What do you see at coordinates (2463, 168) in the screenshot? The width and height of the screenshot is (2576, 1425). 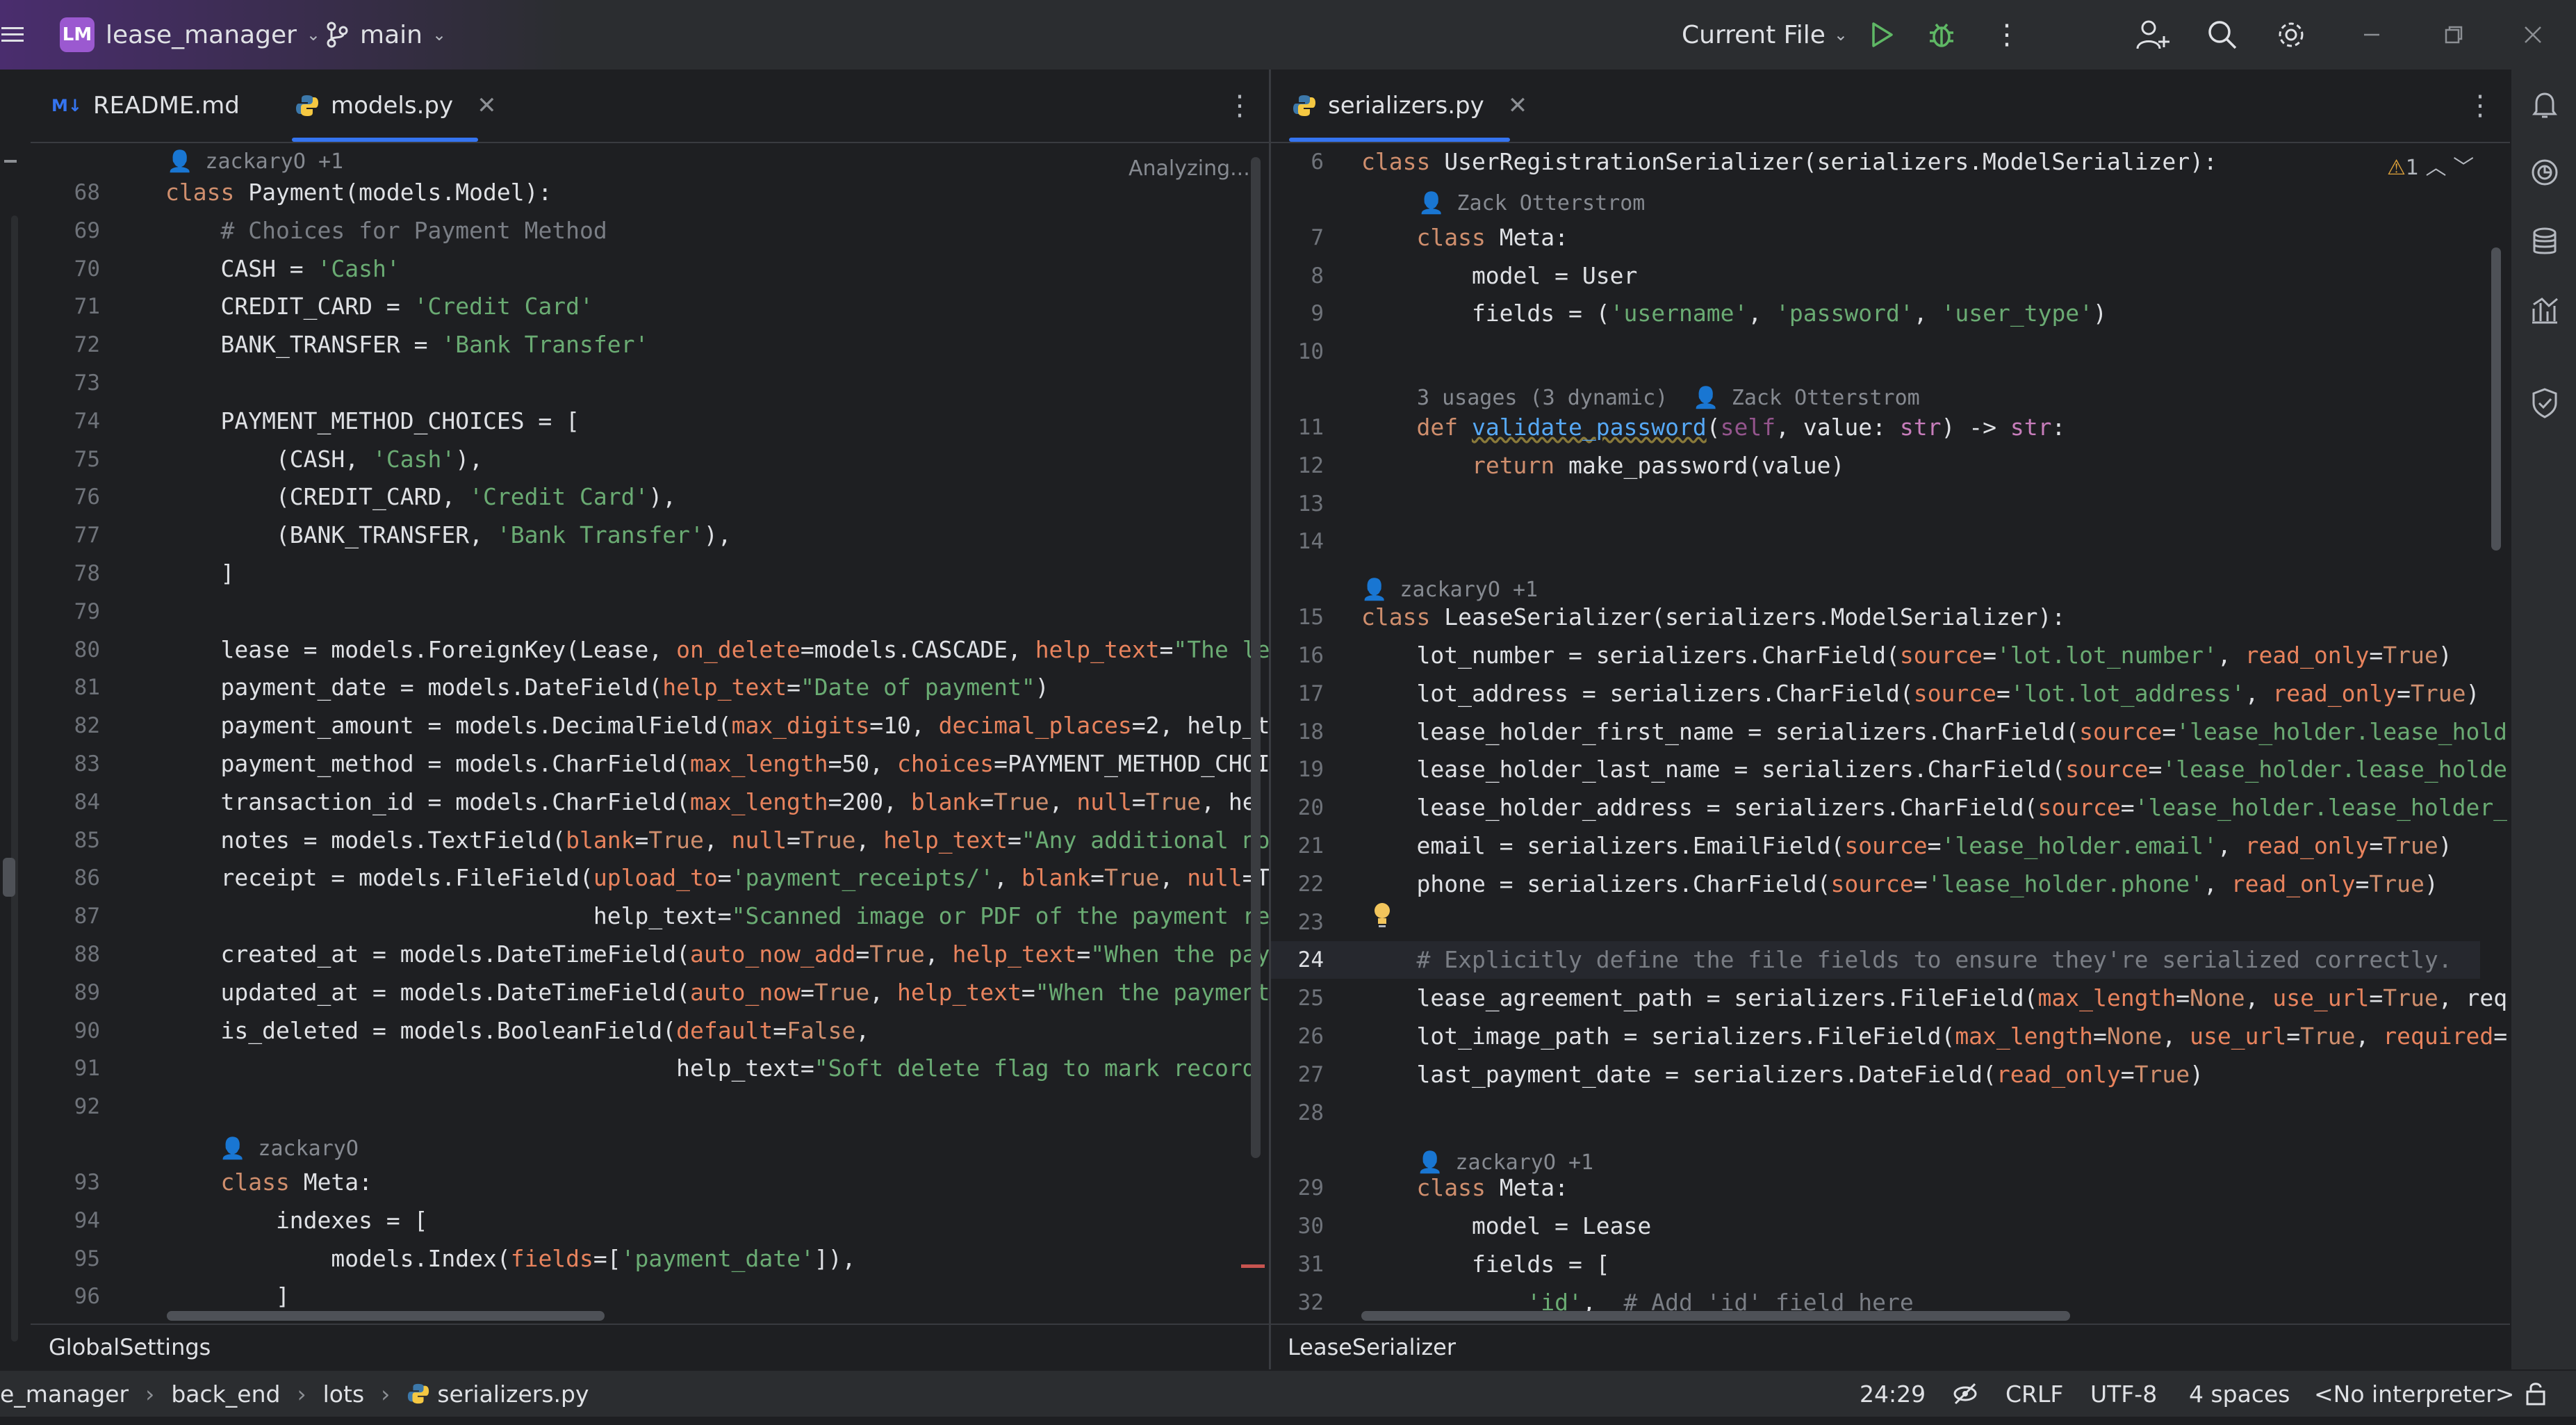 I see `chevron-down-icon: ﹀` at bounding box center [2463, 168].